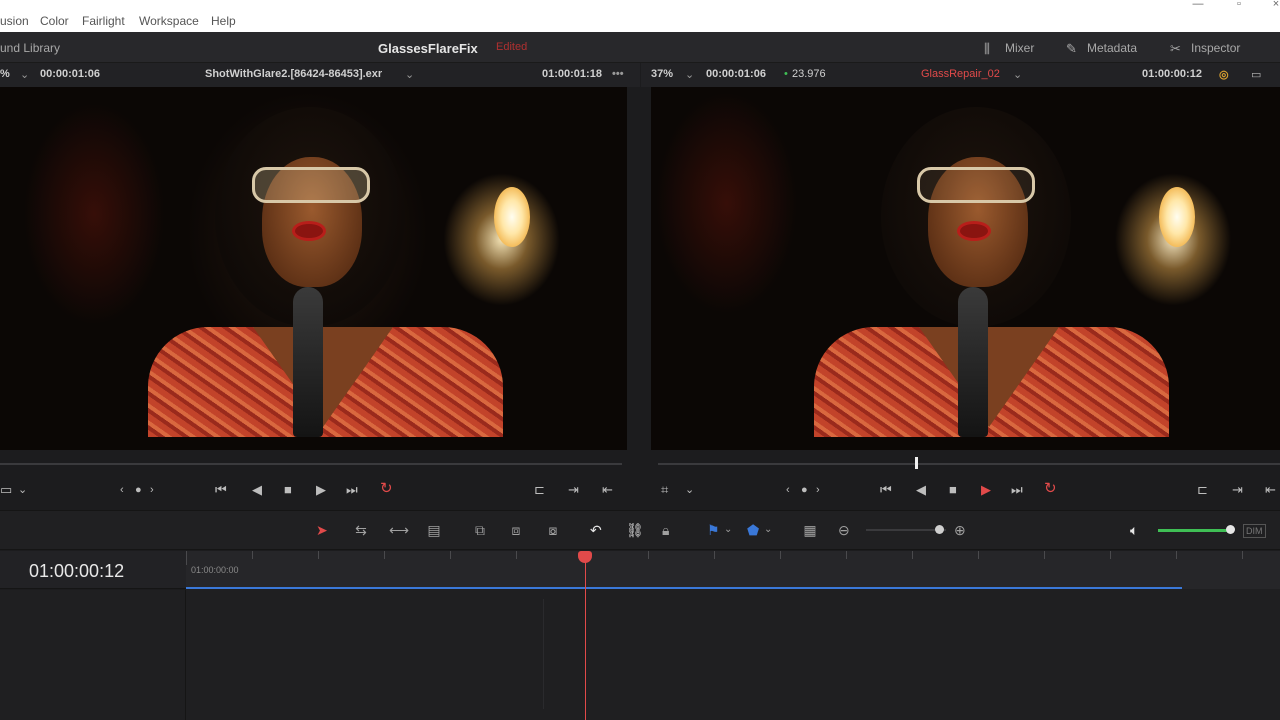 This screenshot has width=1280, height=720. I want to click on zoom-in-icon: ⊕, so click(960, 530).